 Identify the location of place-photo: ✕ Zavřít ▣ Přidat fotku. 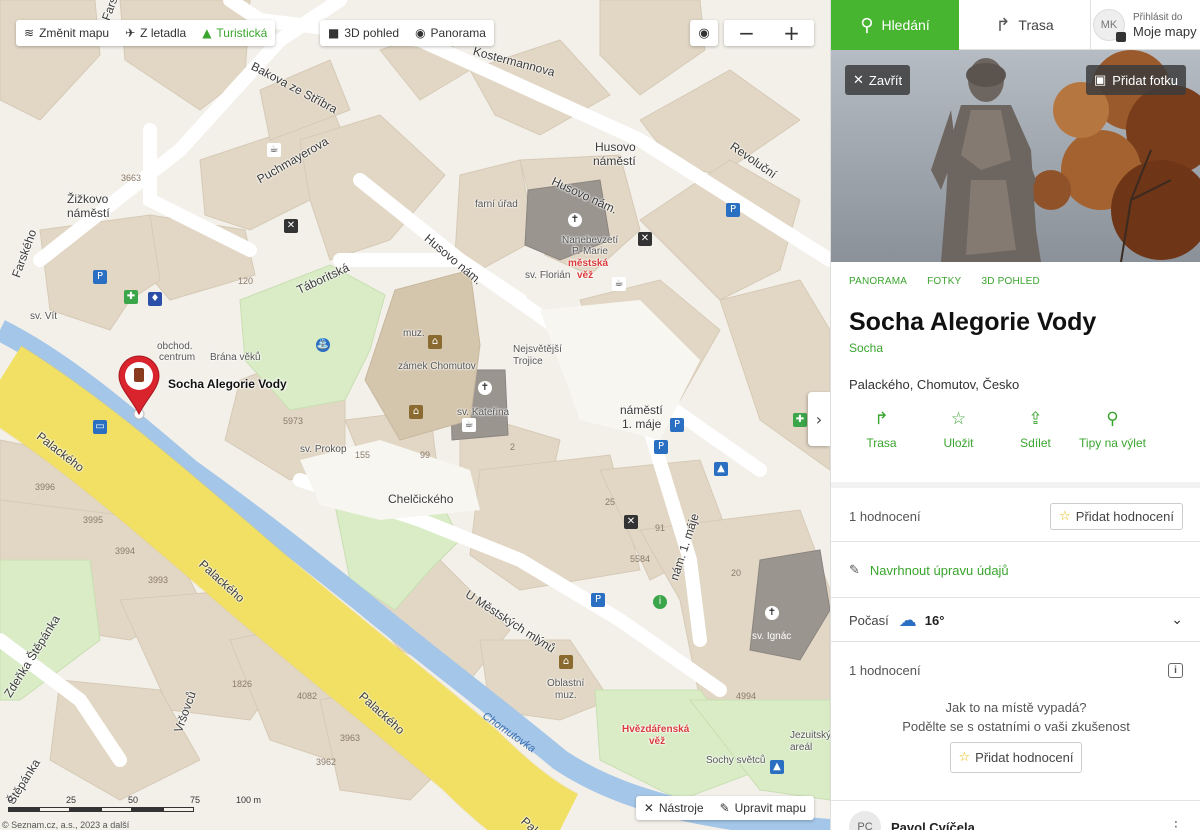
(1015, 156).